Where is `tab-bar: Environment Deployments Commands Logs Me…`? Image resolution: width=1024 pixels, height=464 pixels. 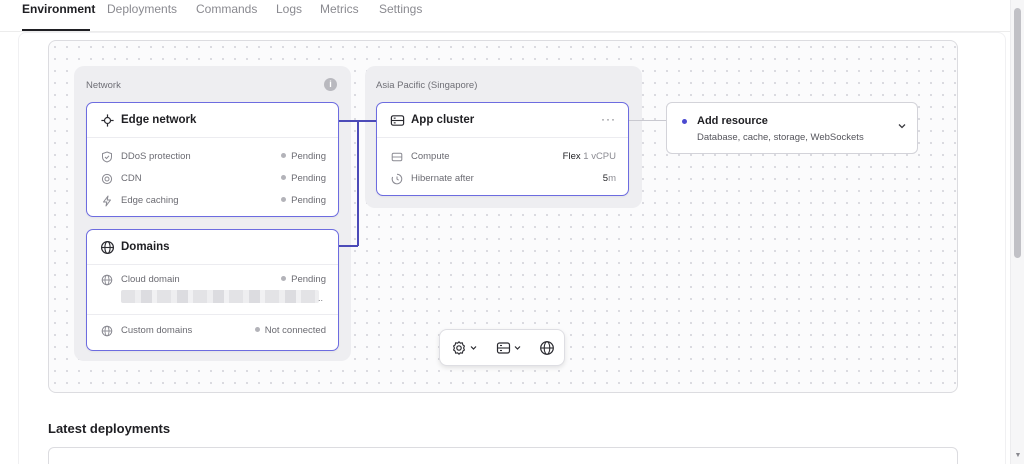 tab-bar: Environment Deployments Commands Logs Me… is located at coordinates (505, 16).